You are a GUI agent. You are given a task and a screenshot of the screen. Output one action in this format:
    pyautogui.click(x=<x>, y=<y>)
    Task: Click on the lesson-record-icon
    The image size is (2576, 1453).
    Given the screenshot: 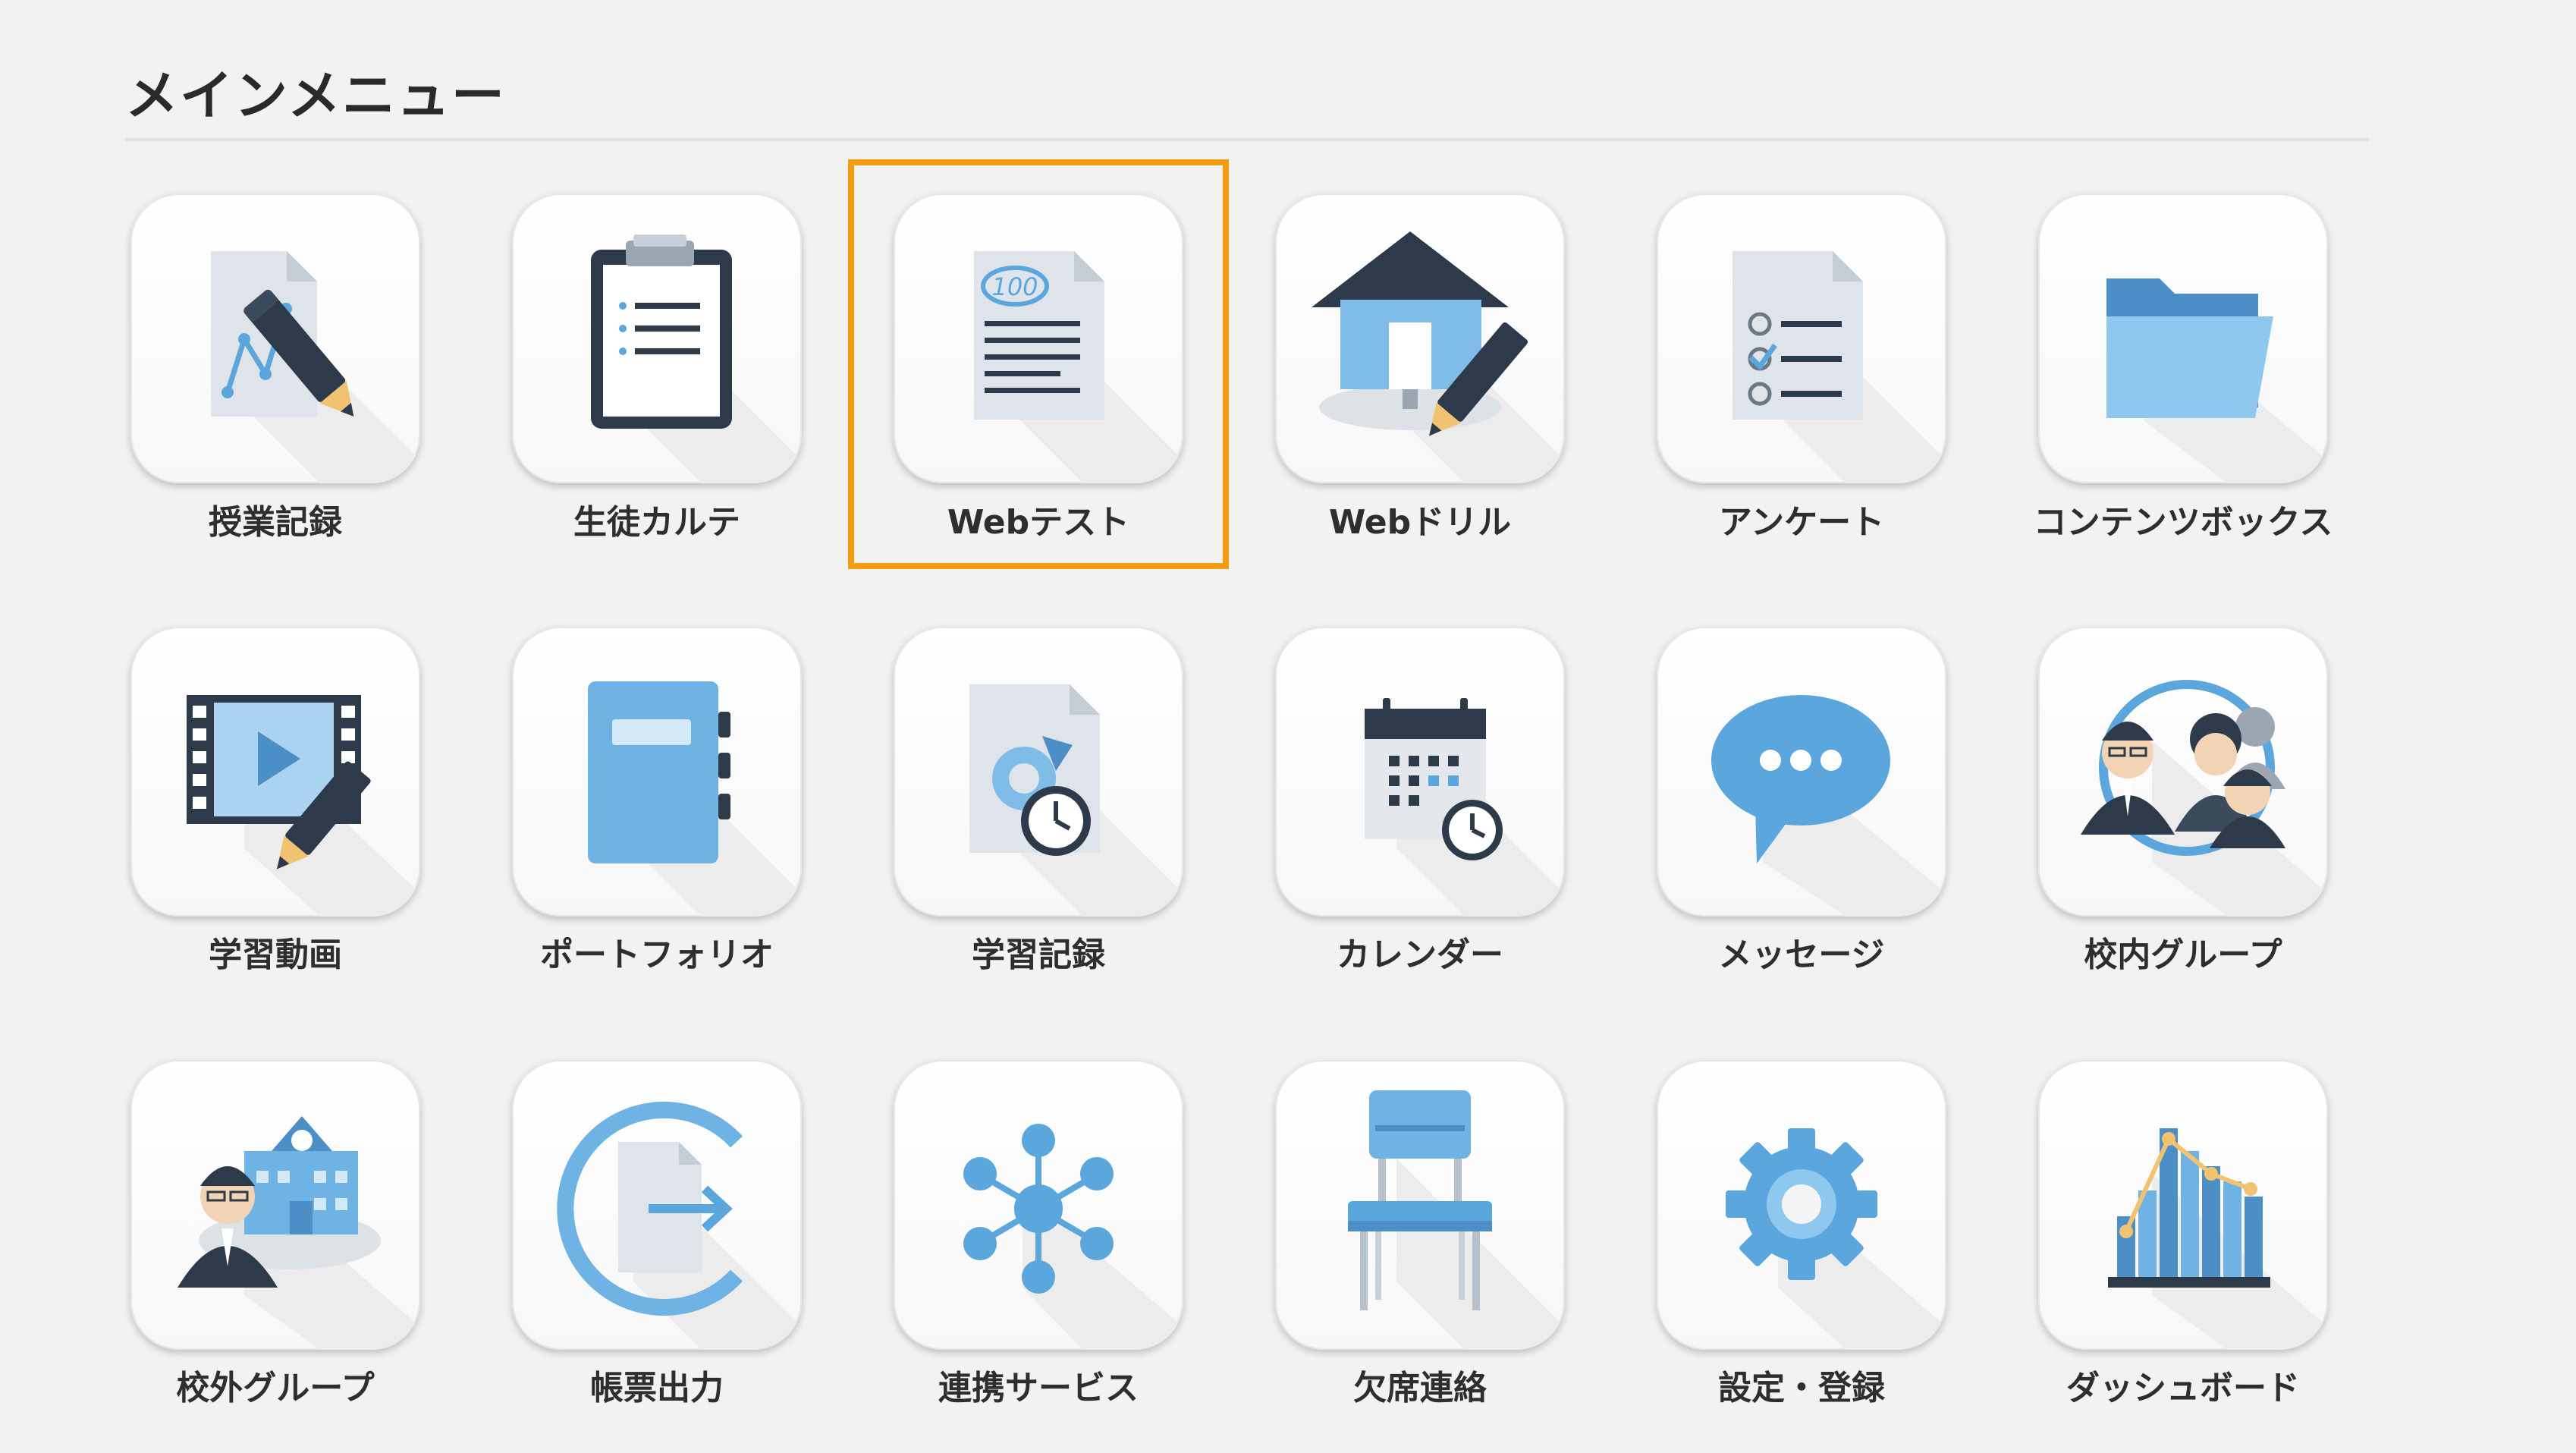 What is the action you would take?
    pyautogui.click(x=315, y=367)
    